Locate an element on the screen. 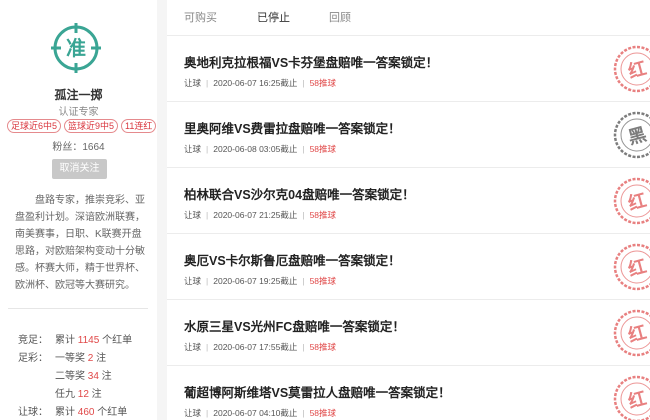 This screenshot has width=650, height=420. stat-category: 让球： is located at coordinates (33, 412).